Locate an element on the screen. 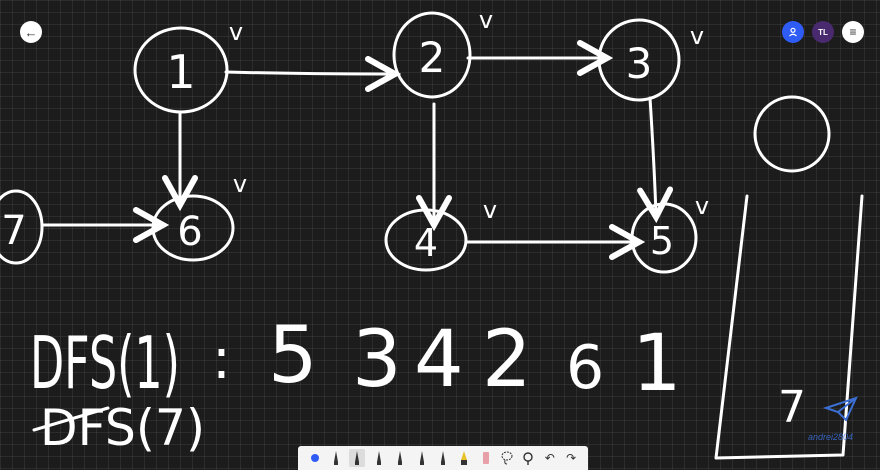  svg-text: 3 is located at coordinates (639, 63).